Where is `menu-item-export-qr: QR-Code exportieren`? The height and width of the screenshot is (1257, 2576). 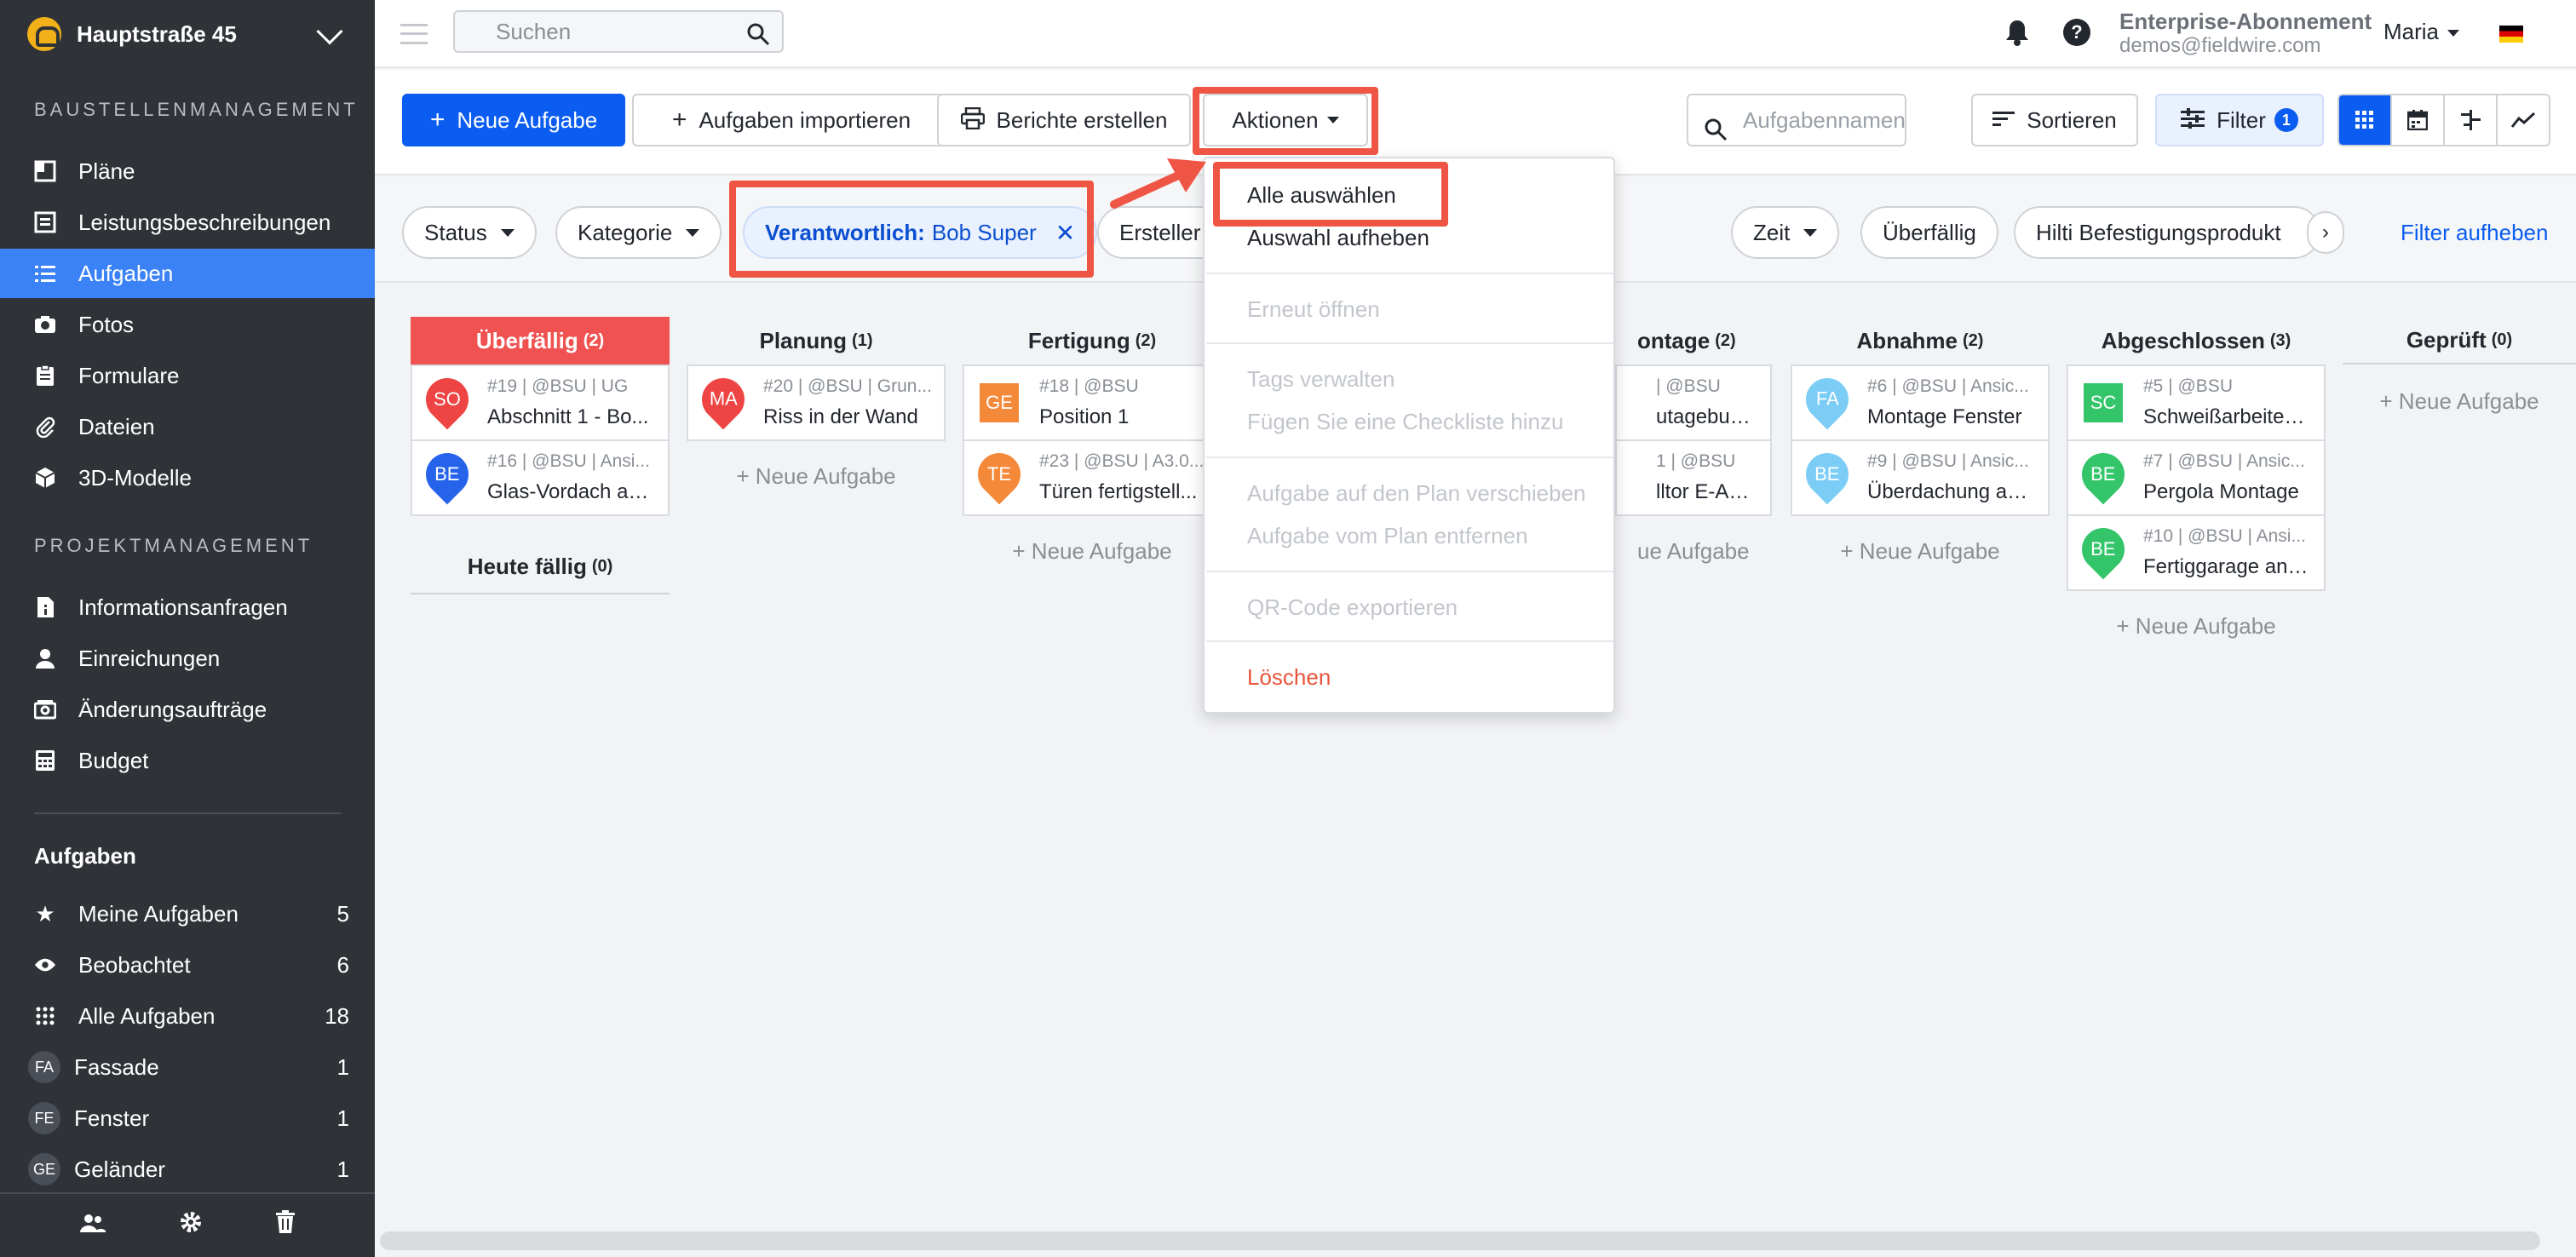 menu-item-export-qr: QR-Code exportieren is located at coordinates (1353, 607).